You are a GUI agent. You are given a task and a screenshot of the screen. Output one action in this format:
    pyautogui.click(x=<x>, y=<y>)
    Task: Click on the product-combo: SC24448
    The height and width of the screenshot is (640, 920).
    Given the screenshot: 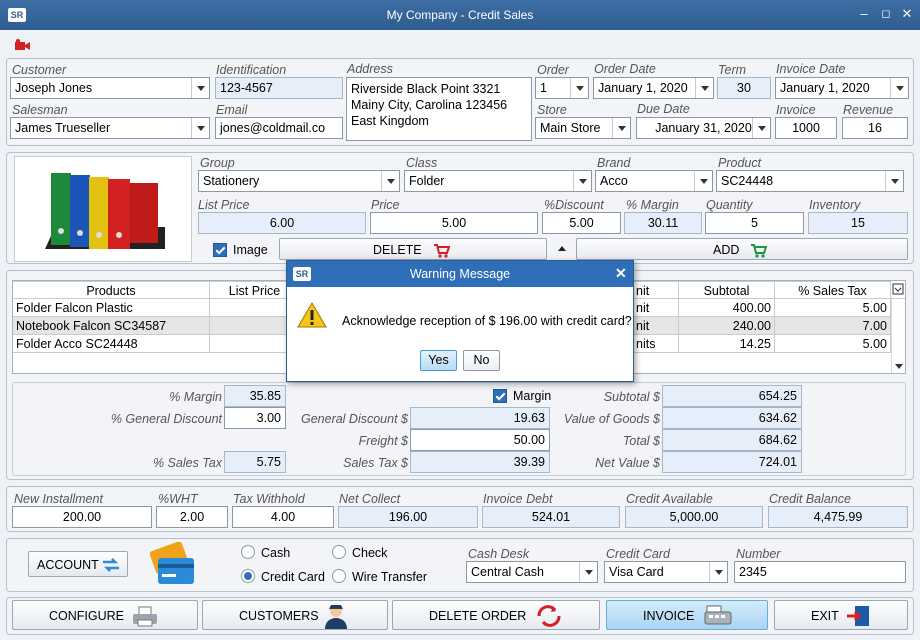 What is the action you would take?
    pyautogui.click(x=810, y=181)
    